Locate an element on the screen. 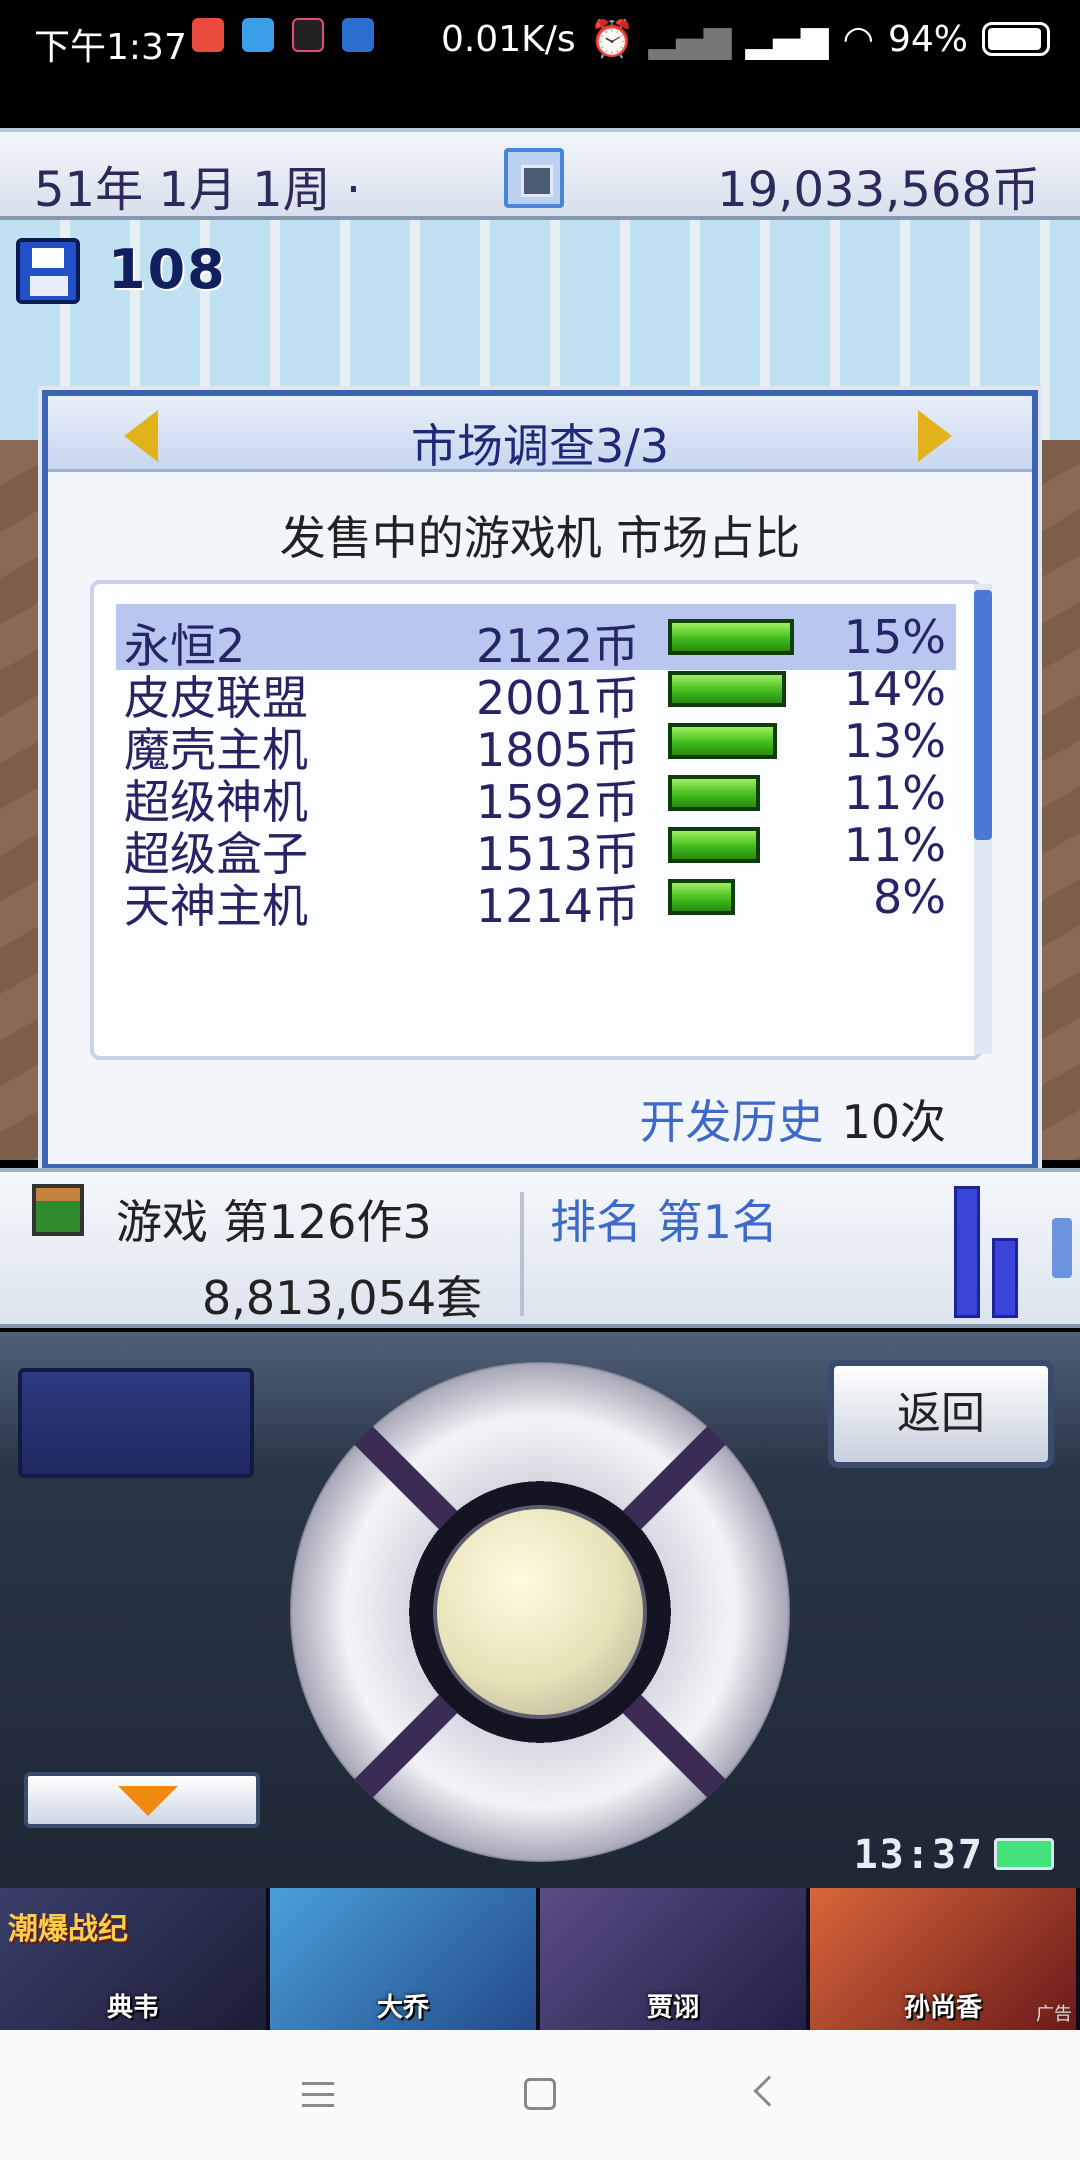 The image size is (1080, 2160). ad-banner: 潮爆战纪 典韦 大乔 贾诩 孙尚香 广告 is located at coordinates (540, 1959).